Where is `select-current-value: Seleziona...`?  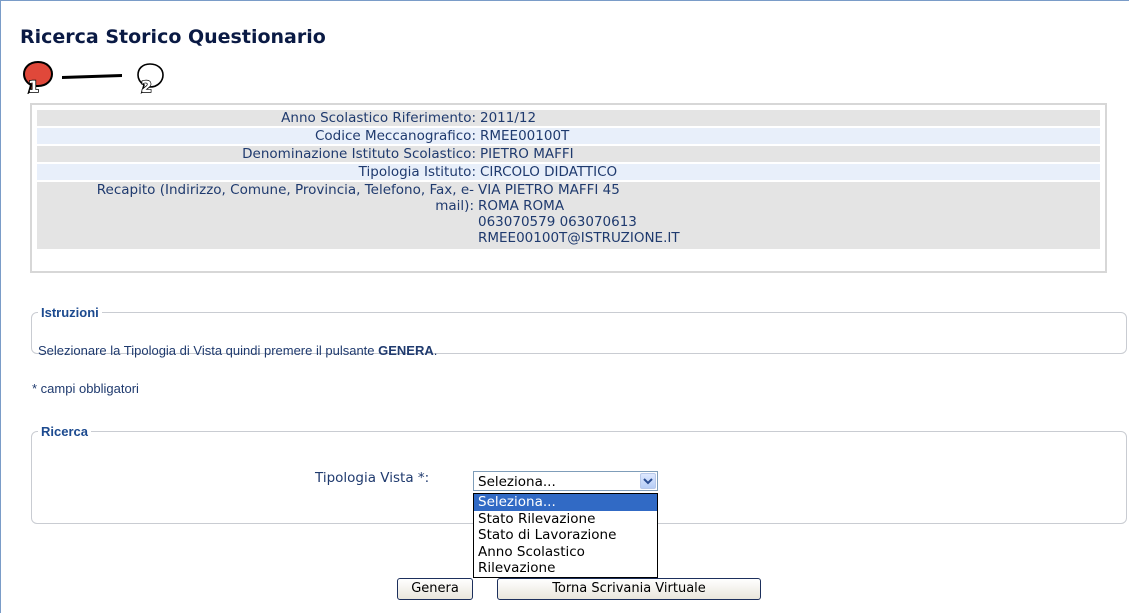
select-current-value: Seleziona... is located at coordinates (517, 482).